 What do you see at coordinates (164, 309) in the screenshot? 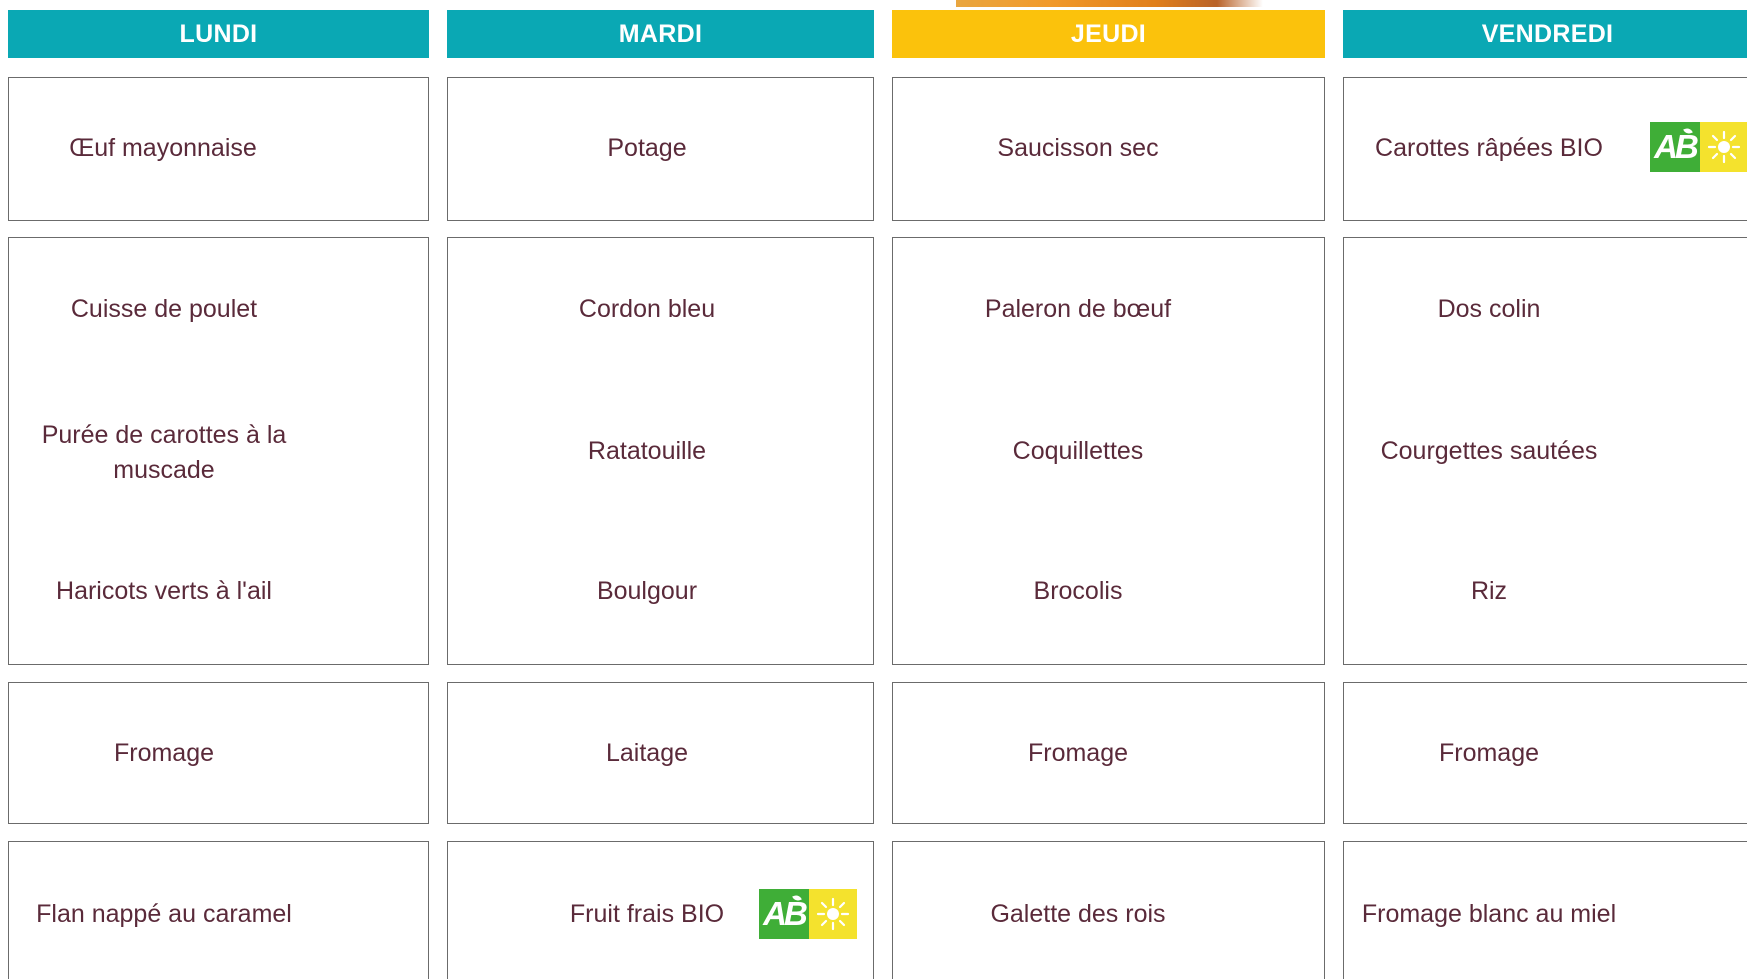
I see `plat-dish: Cuisse de poulet` at bounding box center [164, 309].